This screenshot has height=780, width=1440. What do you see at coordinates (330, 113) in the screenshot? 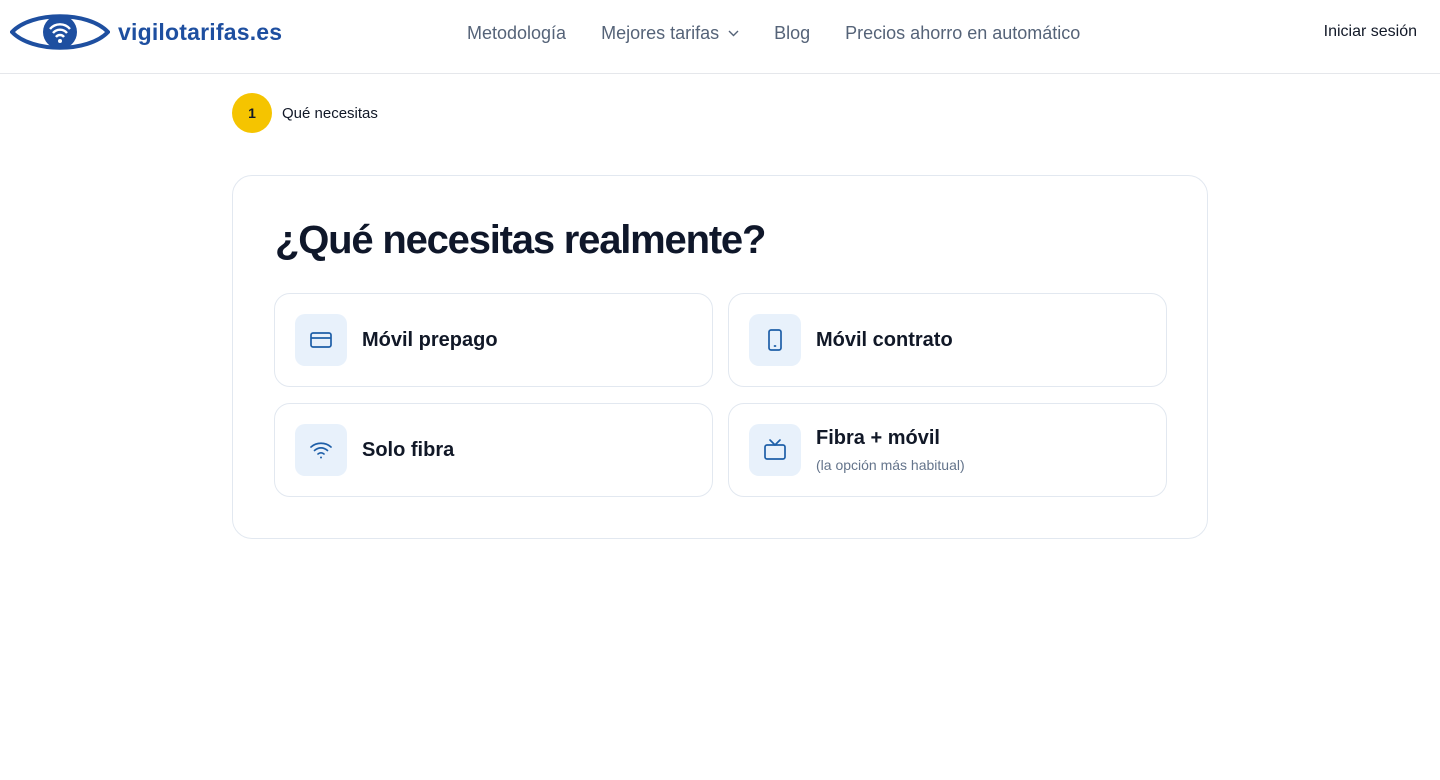
I see `step-label: Qué necesitas` at bounding box center [330, 113].